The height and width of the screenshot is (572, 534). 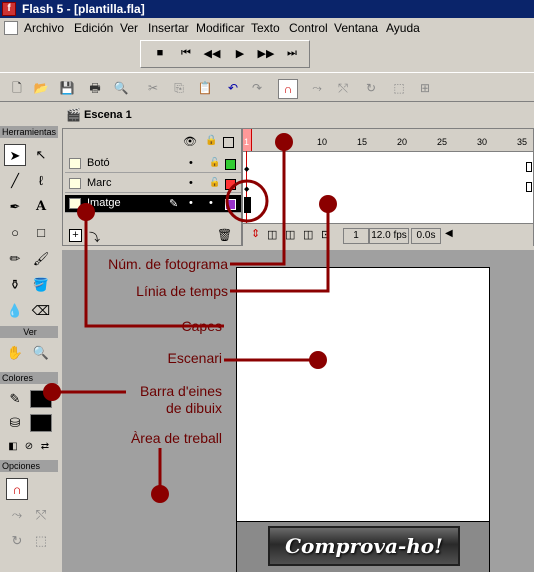 I want to click on menu-modificar: Modificar, so click(x=220, y=28).